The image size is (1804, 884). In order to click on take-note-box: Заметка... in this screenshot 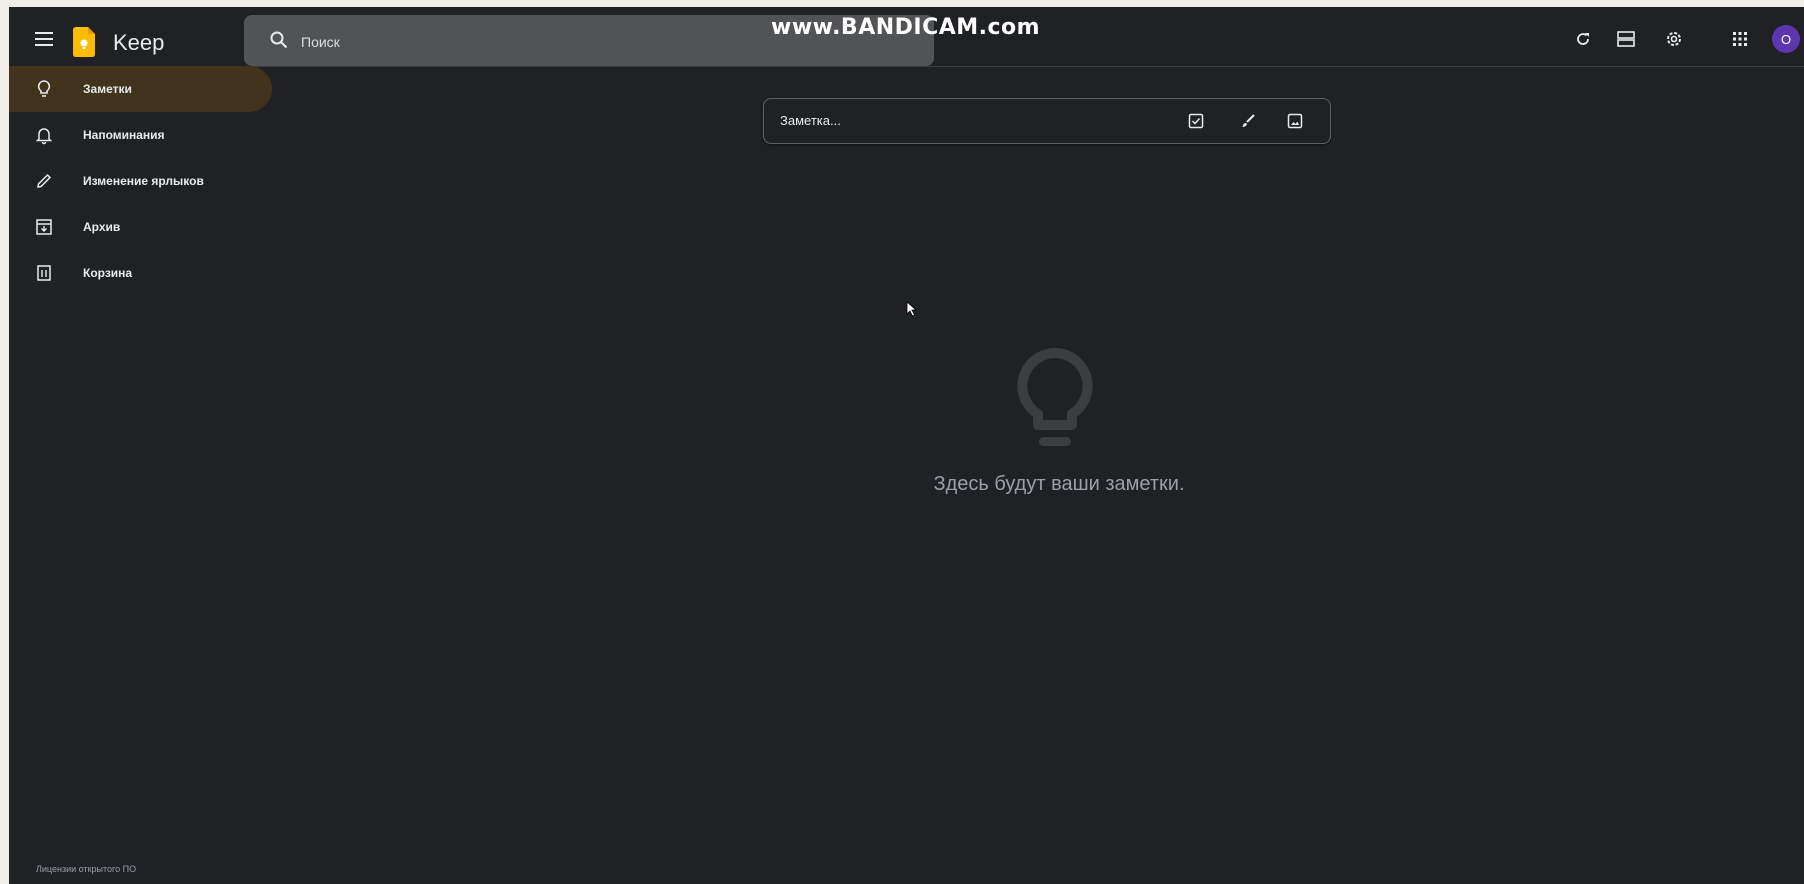, I will do `click(1047, 121)`.